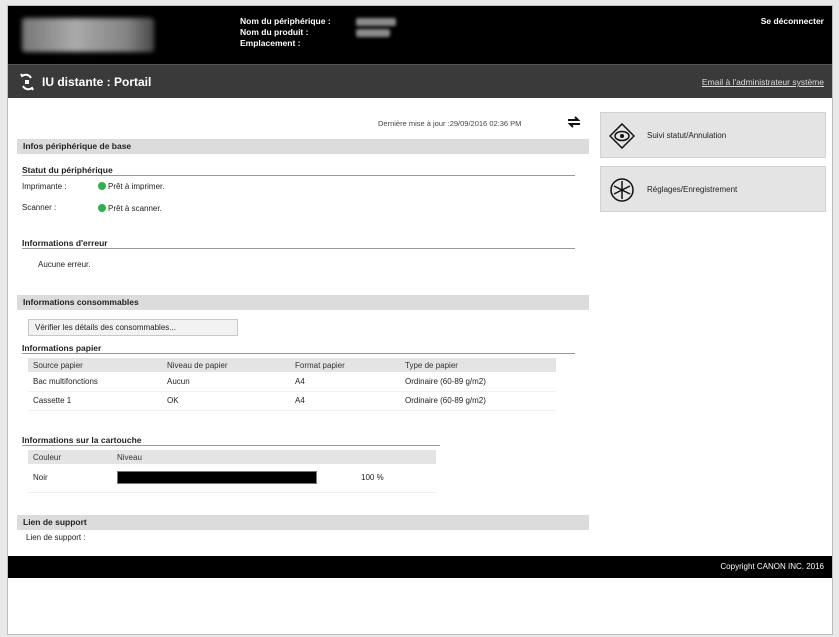  I want to click on printer-label: Imprimante :, so click(44, 186).